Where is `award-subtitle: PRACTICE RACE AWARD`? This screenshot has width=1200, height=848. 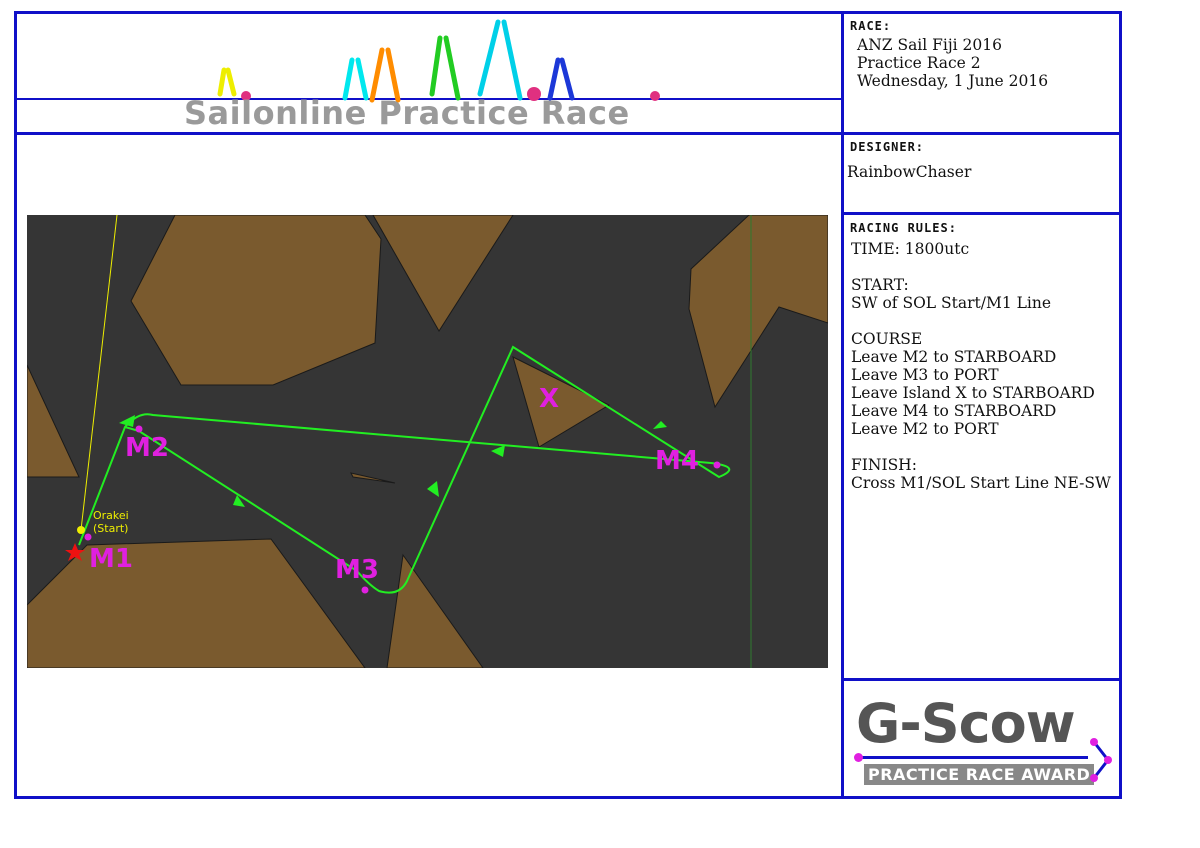 award-subtitle: PRACTICE RACE AWARD is located at coordinates (979, 774).